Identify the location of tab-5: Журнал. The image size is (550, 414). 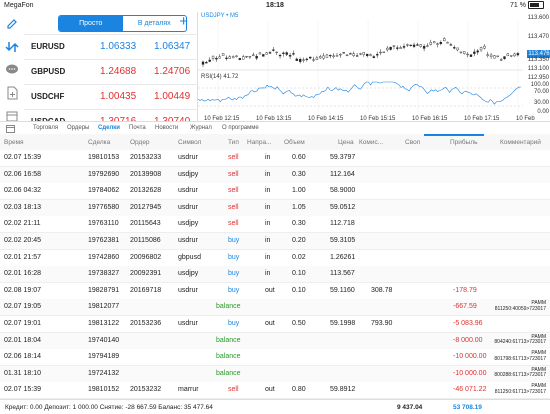
(201, 128).